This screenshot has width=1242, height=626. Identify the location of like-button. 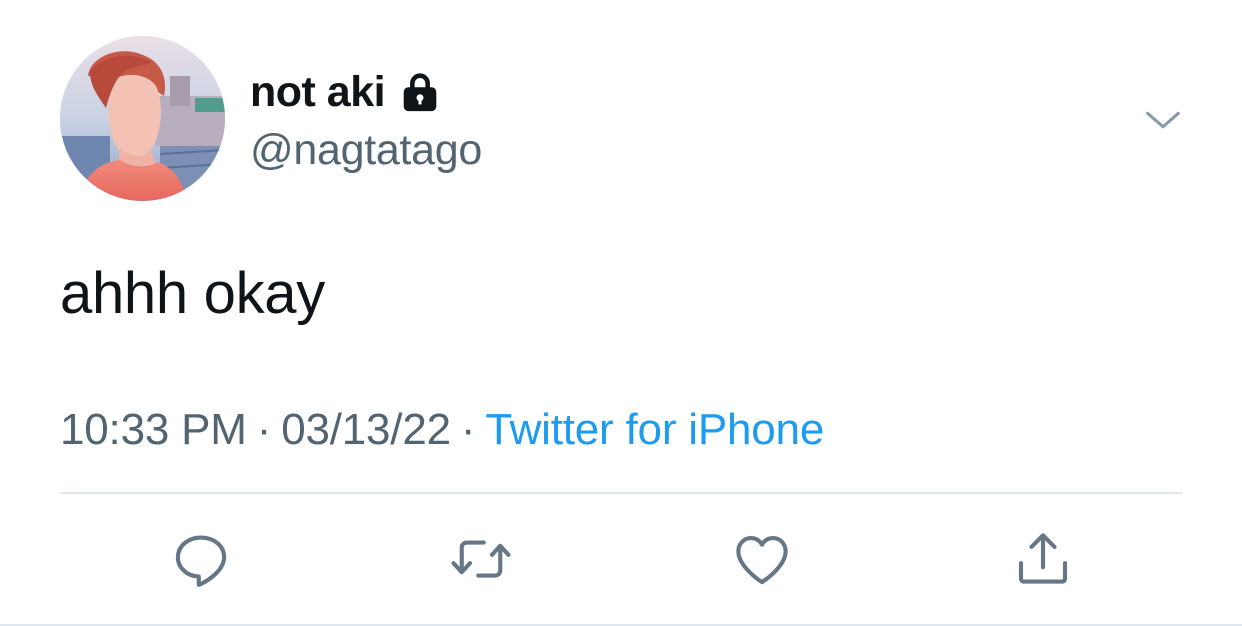
(762, 559).